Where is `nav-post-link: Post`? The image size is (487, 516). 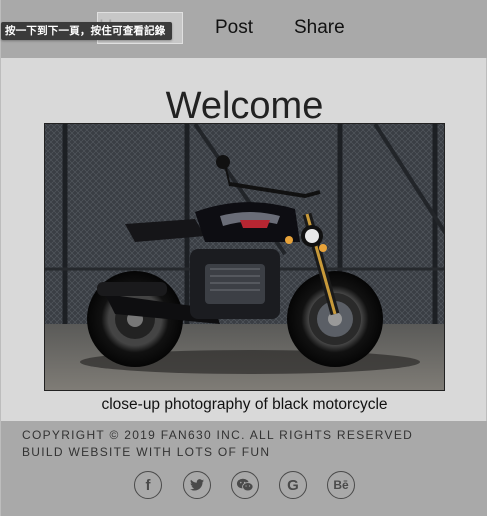
nav-post-link: Post is located at coordinates (234, 28).